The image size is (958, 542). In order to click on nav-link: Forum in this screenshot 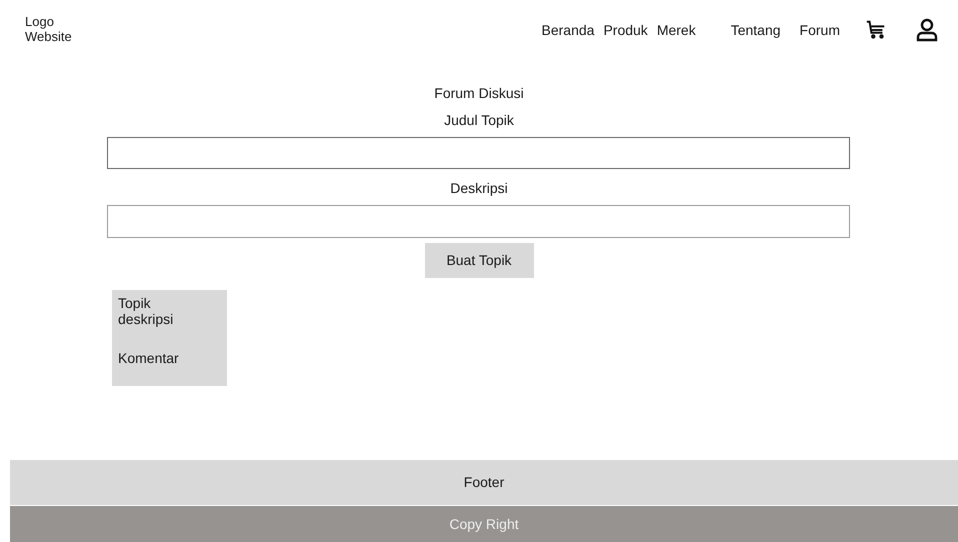, I will do `click(820, 30)`.